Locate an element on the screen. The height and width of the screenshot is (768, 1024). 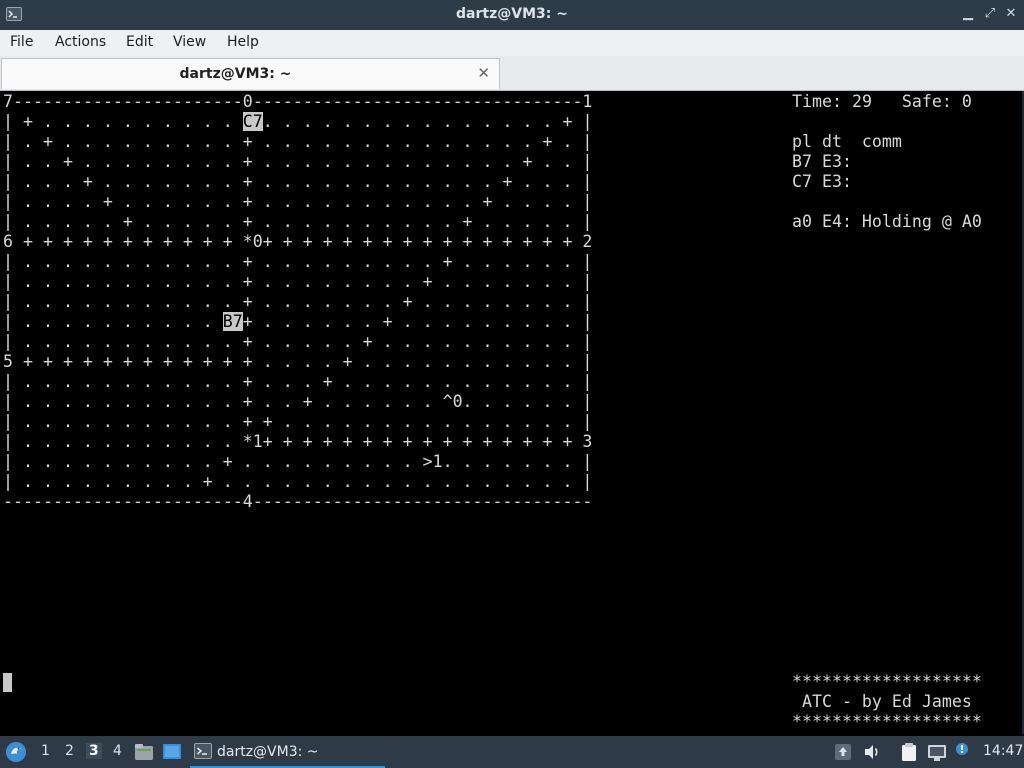
time-value: 29 is located at coordinates (861, 101).